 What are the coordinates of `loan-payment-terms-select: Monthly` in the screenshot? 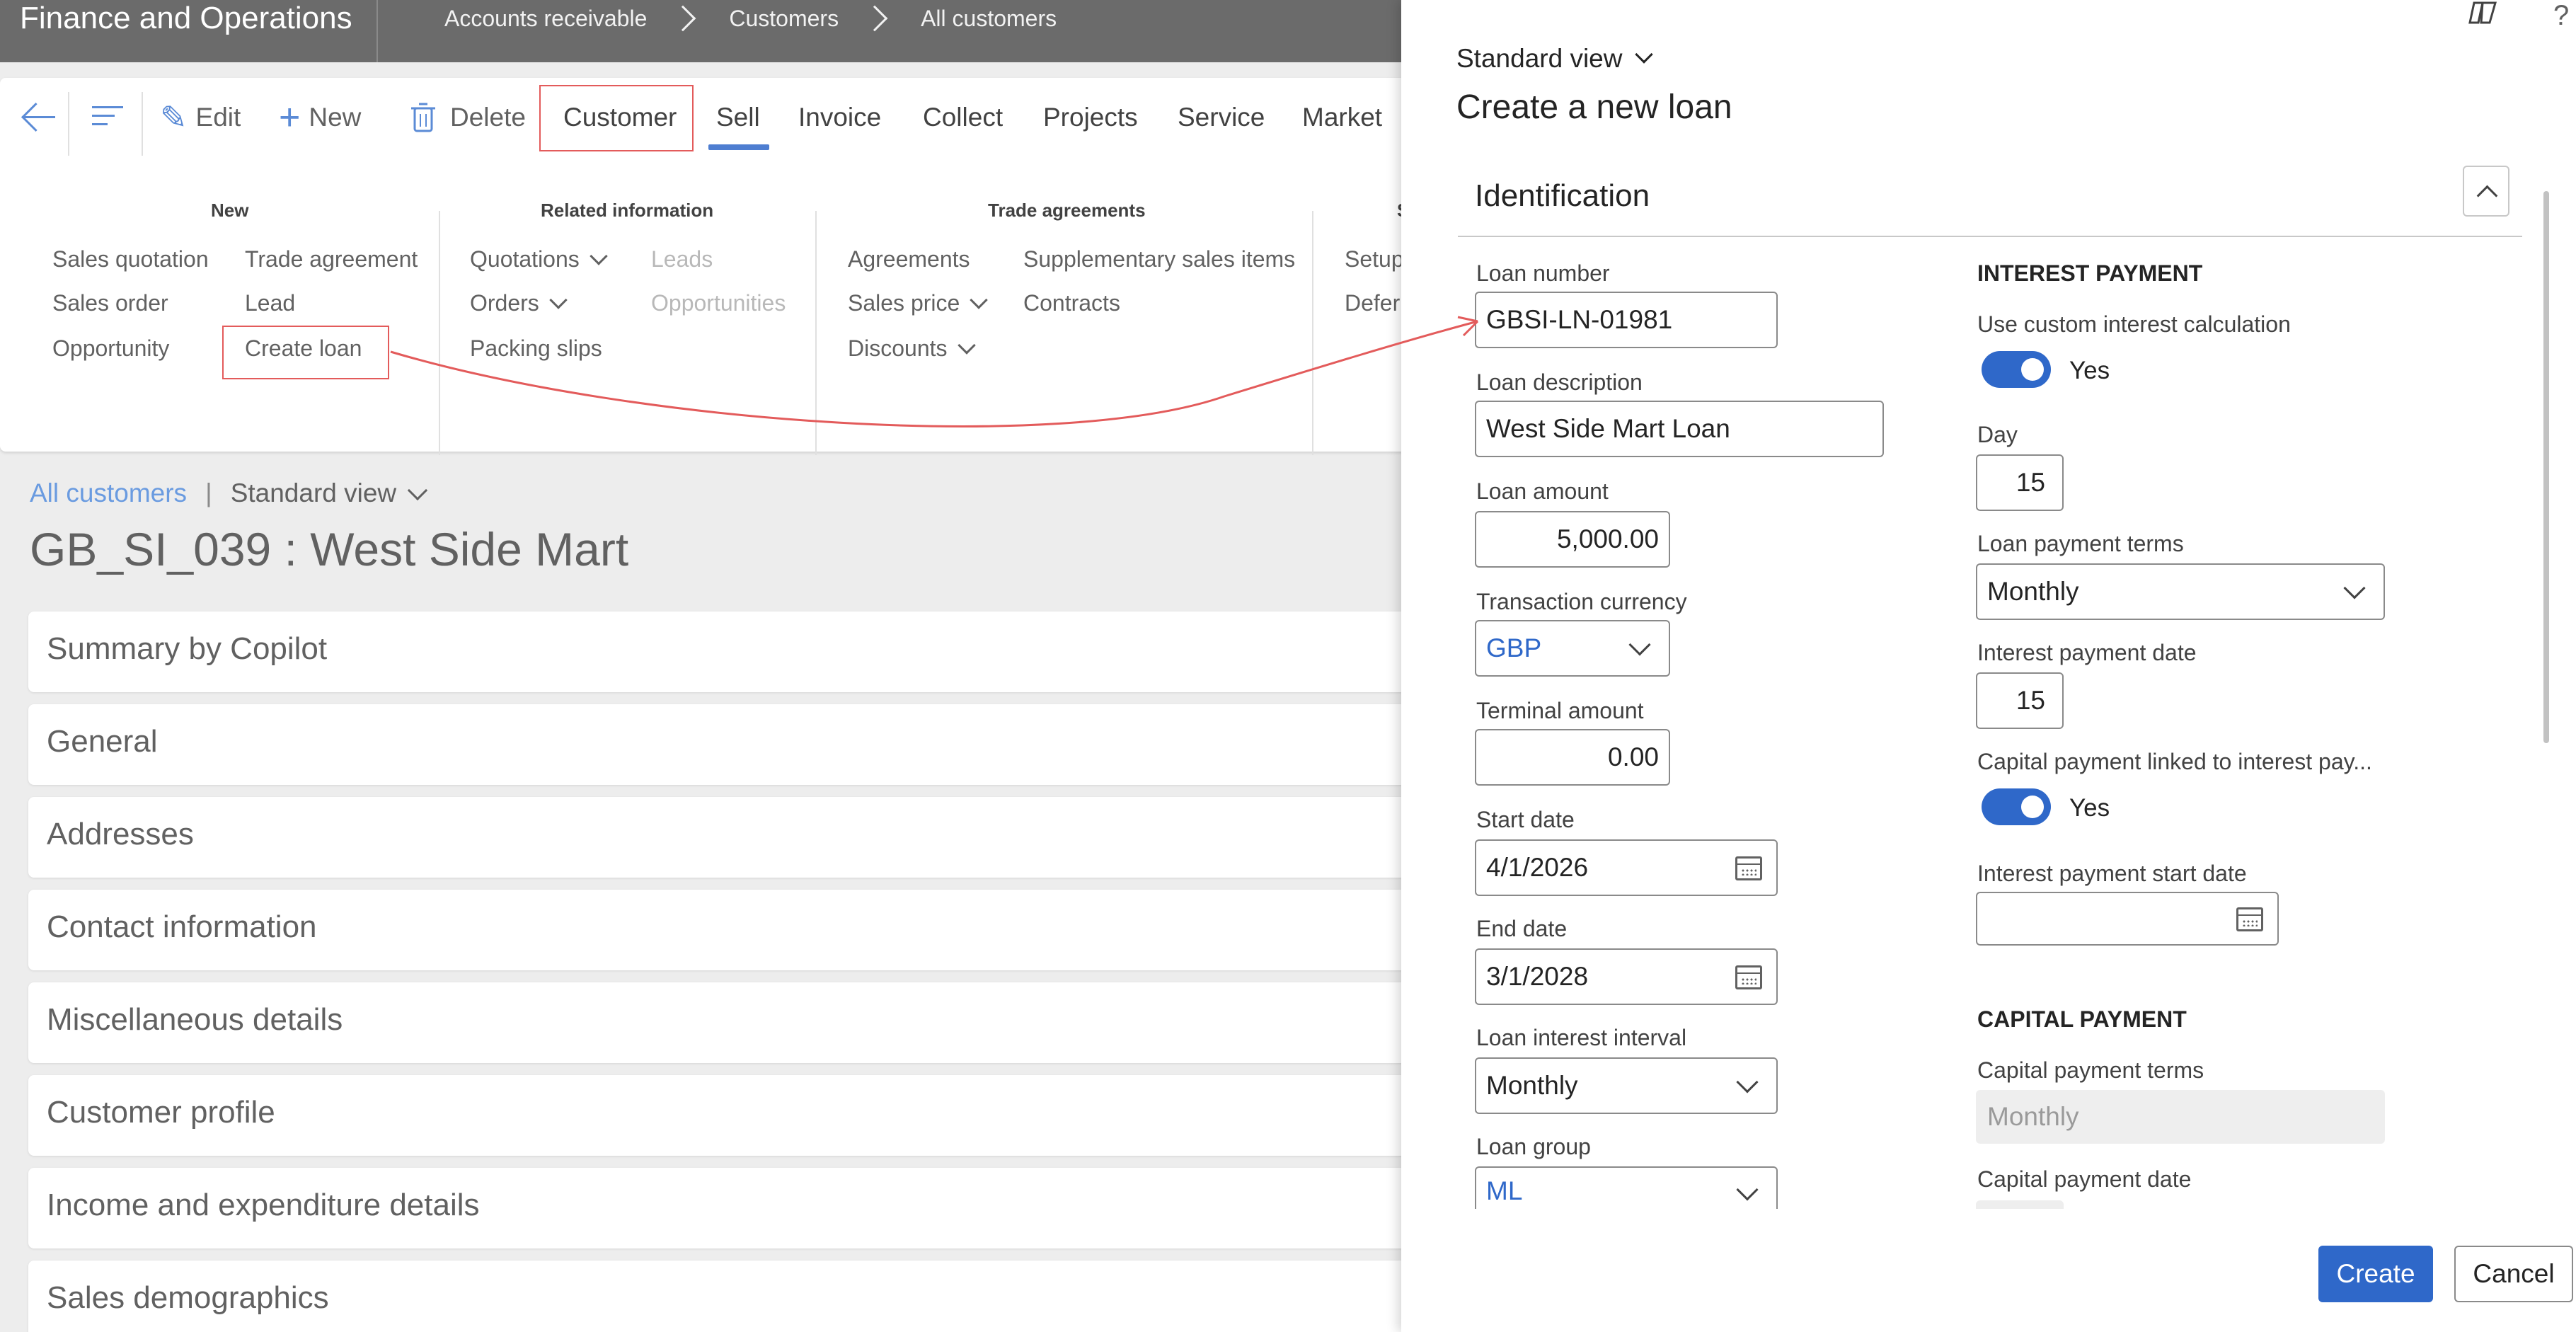 It's located at (2180, 592).